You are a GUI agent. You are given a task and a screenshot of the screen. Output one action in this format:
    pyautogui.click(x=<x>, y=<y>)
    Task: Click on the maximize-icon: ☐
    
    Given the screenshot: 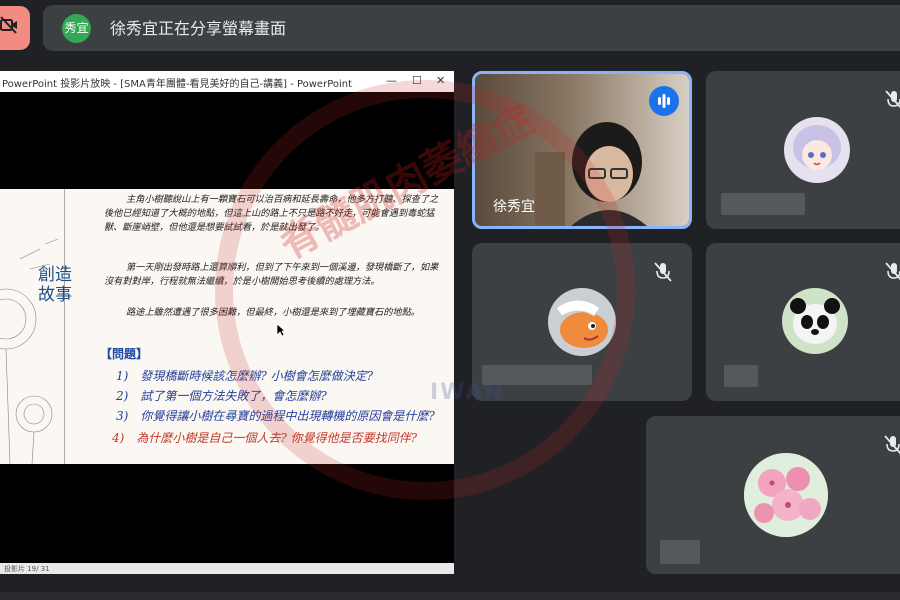 What is the action you would take?
    pyautogui.click(x=417, y=80)
    